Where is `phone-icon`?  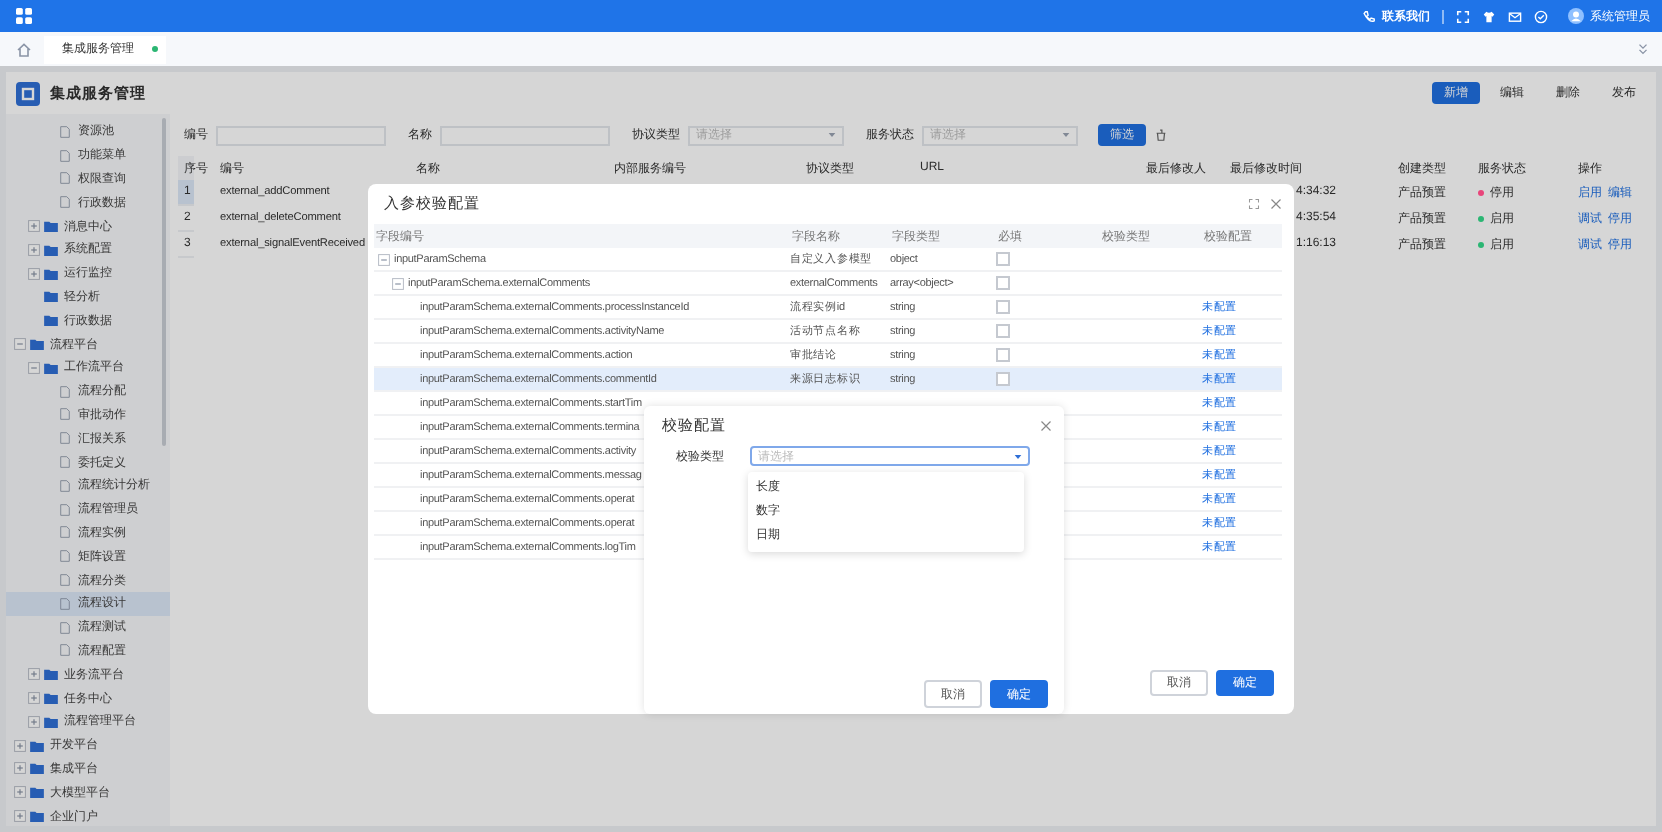 phone-icon is located at coordinates (1369, 16).